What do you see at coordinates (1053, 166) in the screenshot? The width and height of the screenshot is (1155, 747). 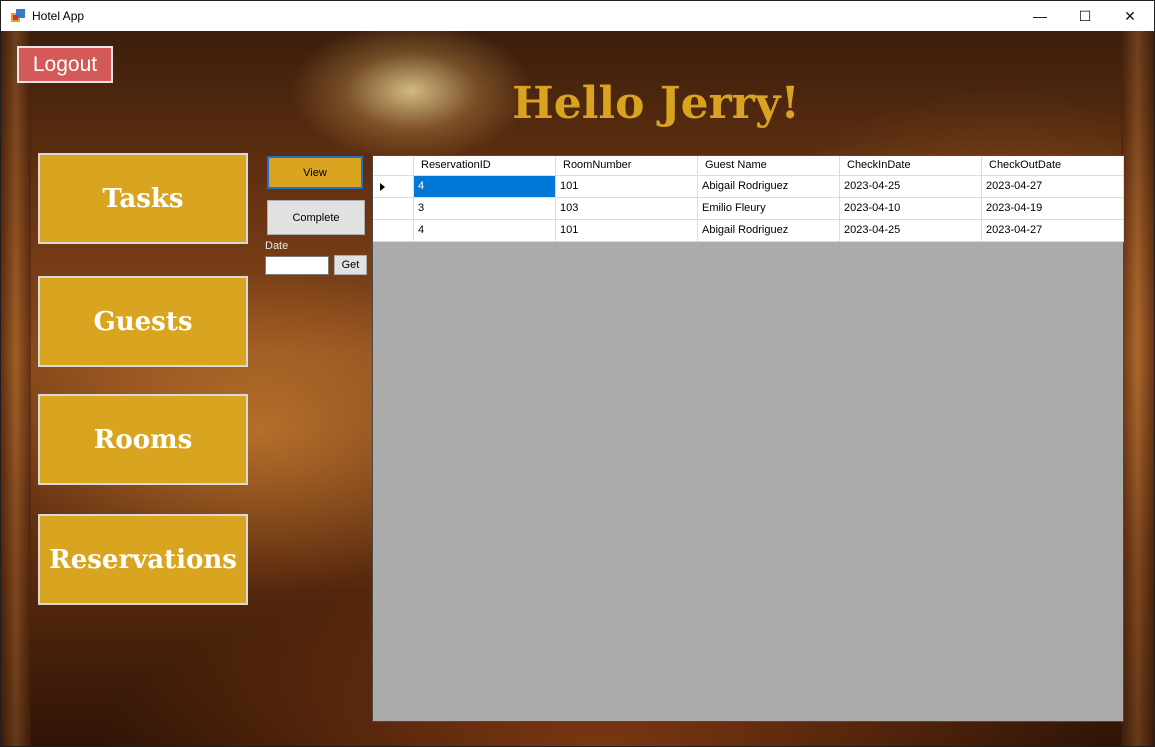 I see `column-header: CheckOutDate` at bounding box center [1053, 166].